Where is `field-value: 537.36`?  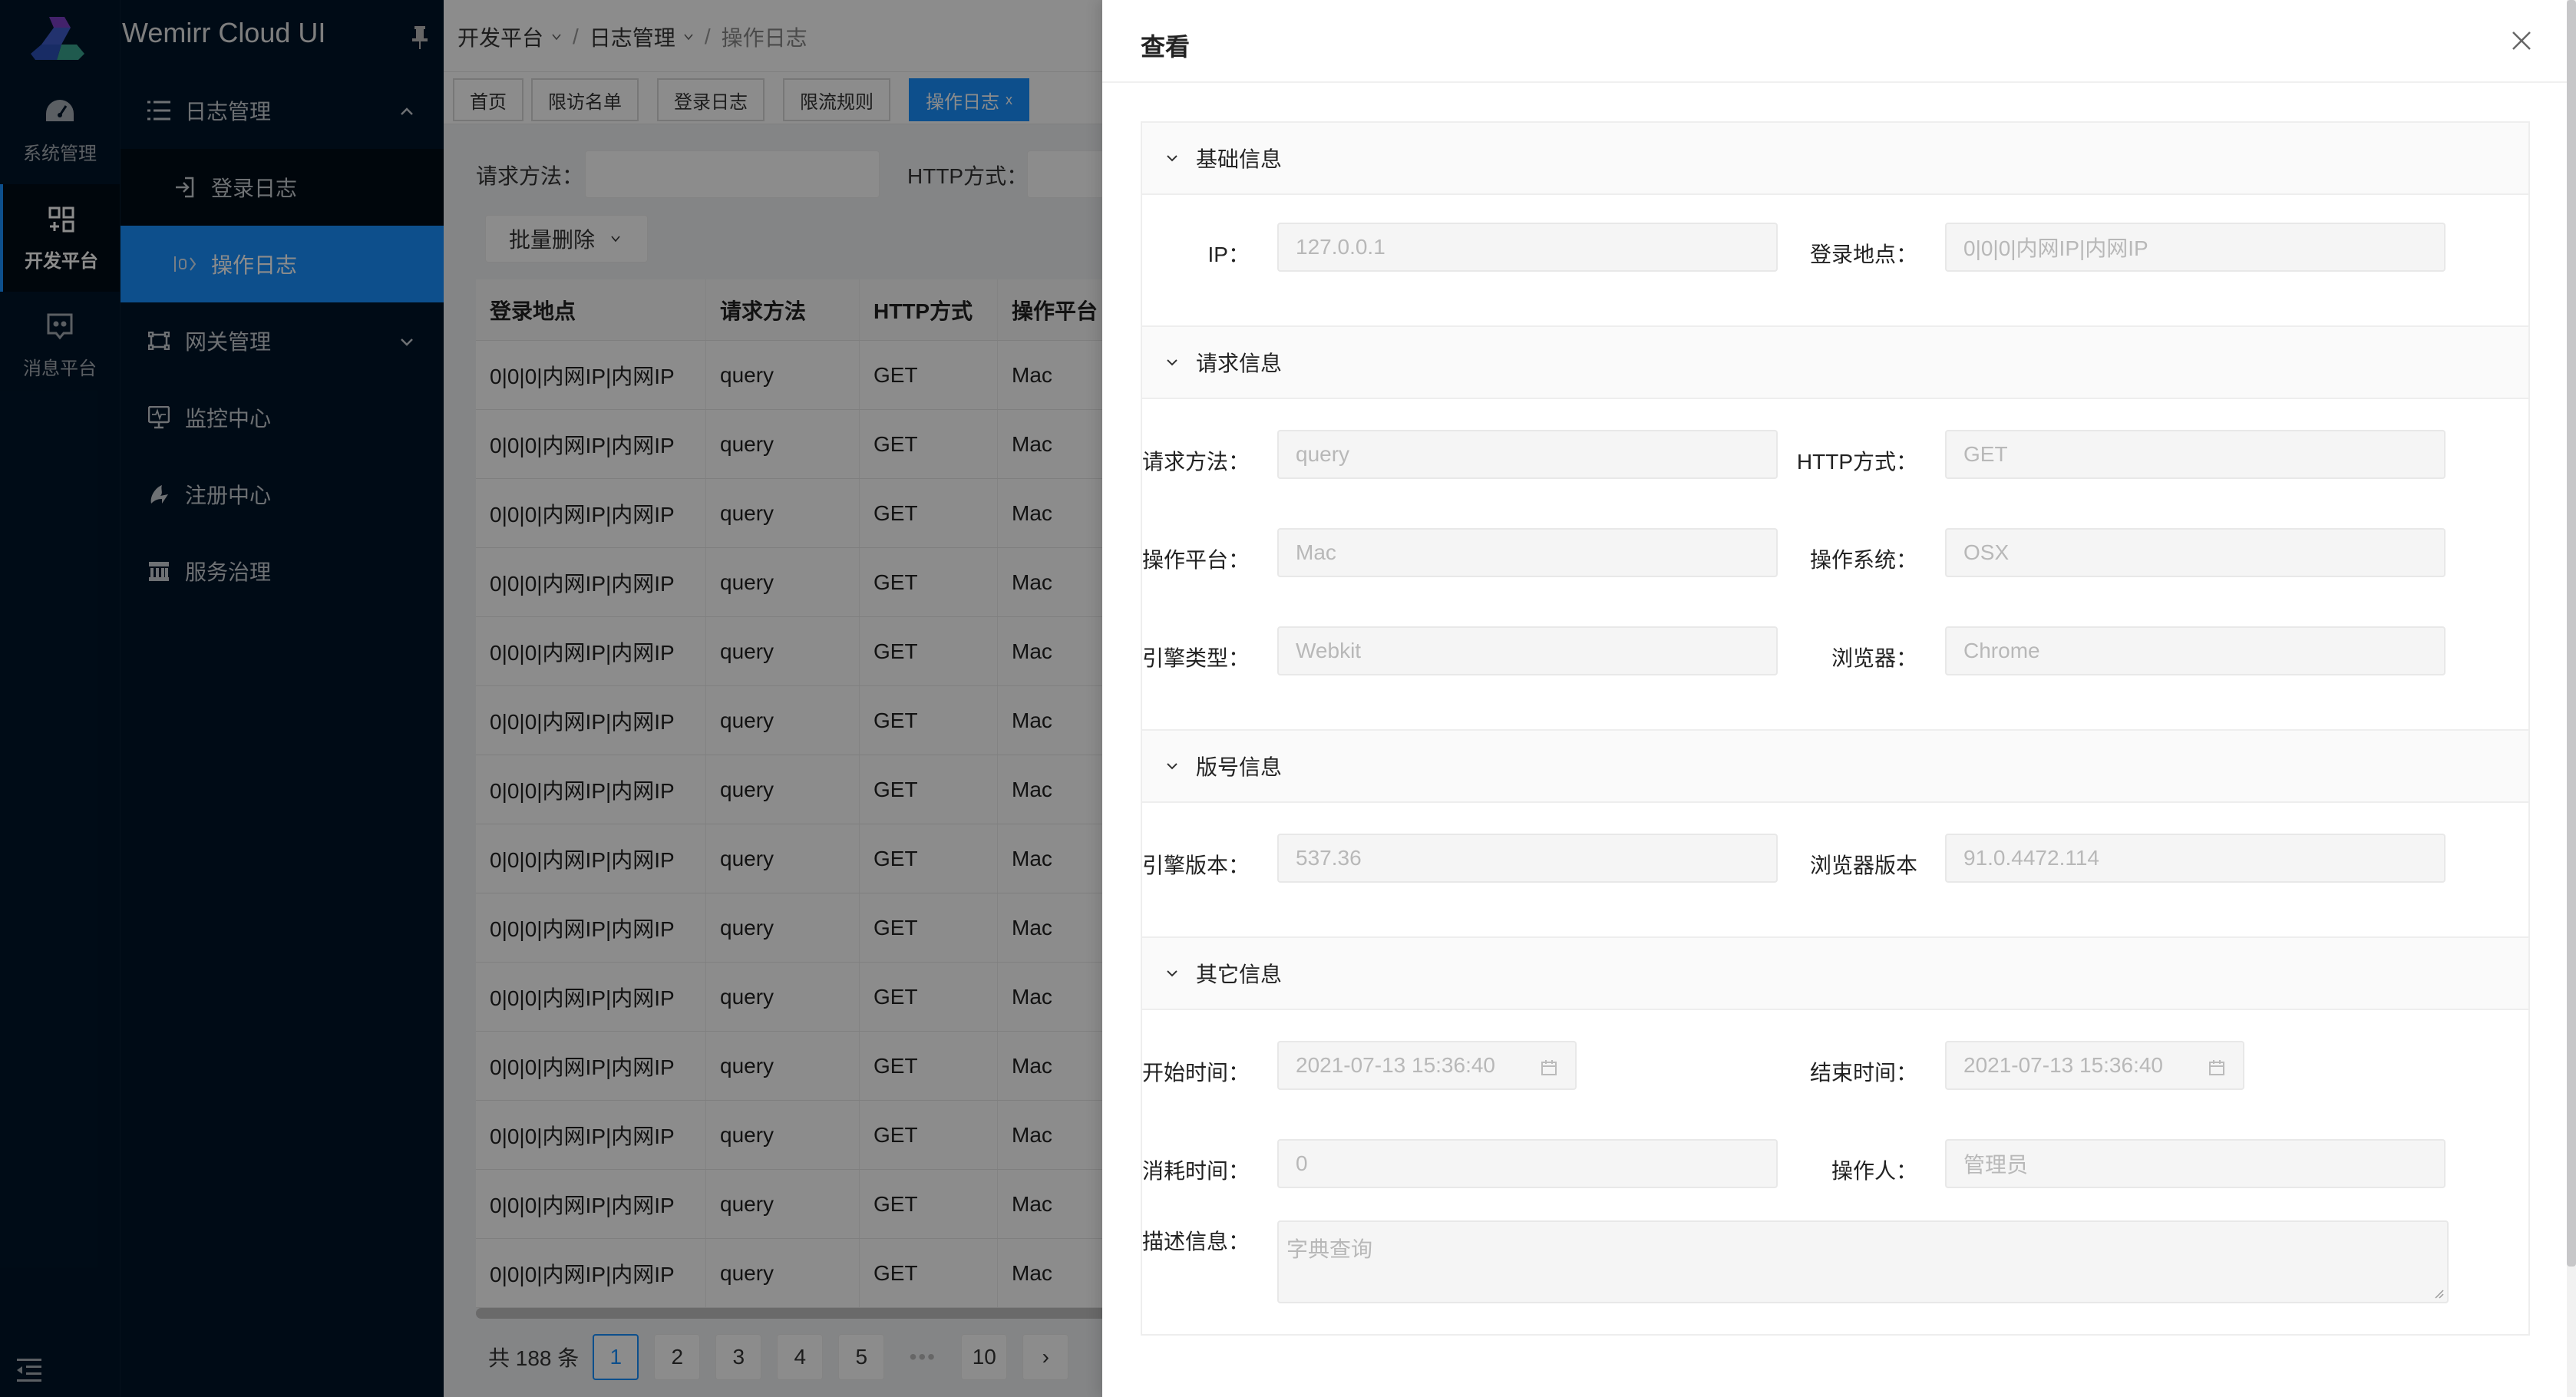
field-value: 537.36 is located at coordinates (1329, 858).